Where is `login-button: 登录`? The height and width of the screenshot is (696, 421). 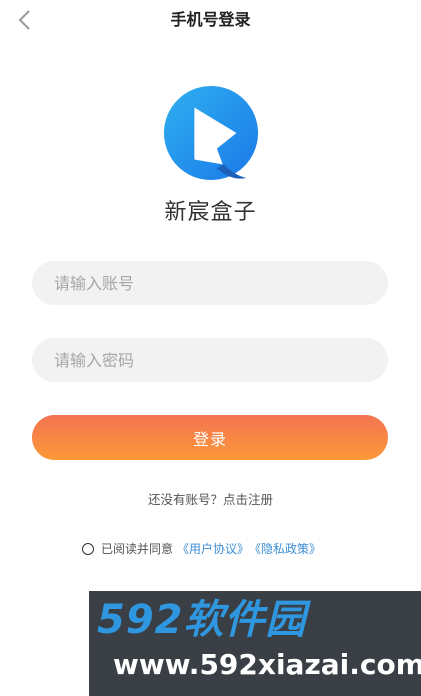
login-button: 登录 is located at coordinates (210, 437).